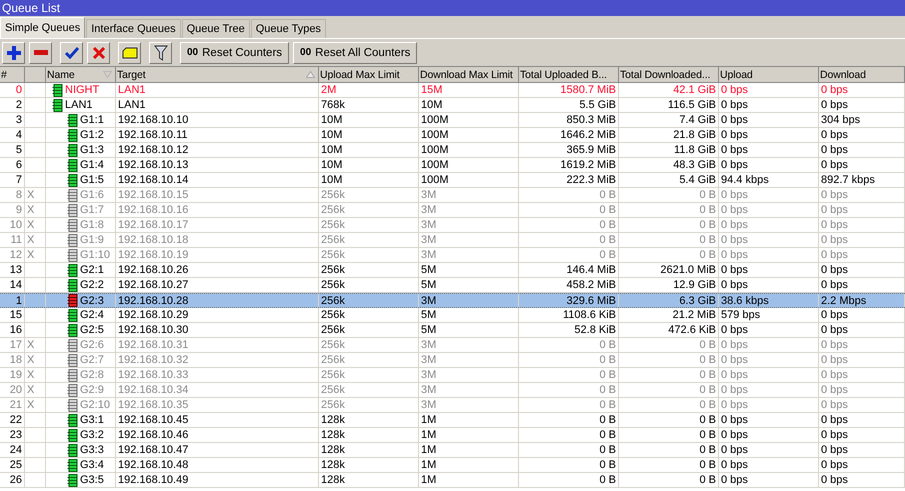 This screenshot has width=905, height=491. Describe the element at coordinates (16, 255) in the screenshot. I see `row-number: 12` at that location.